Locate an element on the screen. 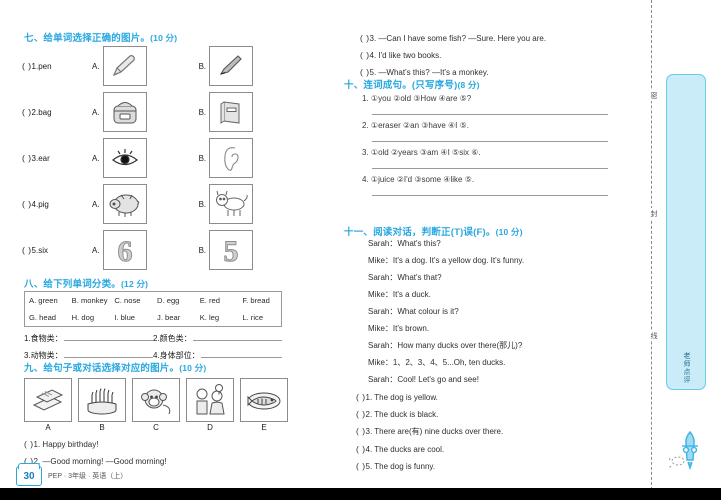 The width and height of the screenshot is (721, 500). question-row: ( )1. Happy birthday! is located at coordinates (156, 444).